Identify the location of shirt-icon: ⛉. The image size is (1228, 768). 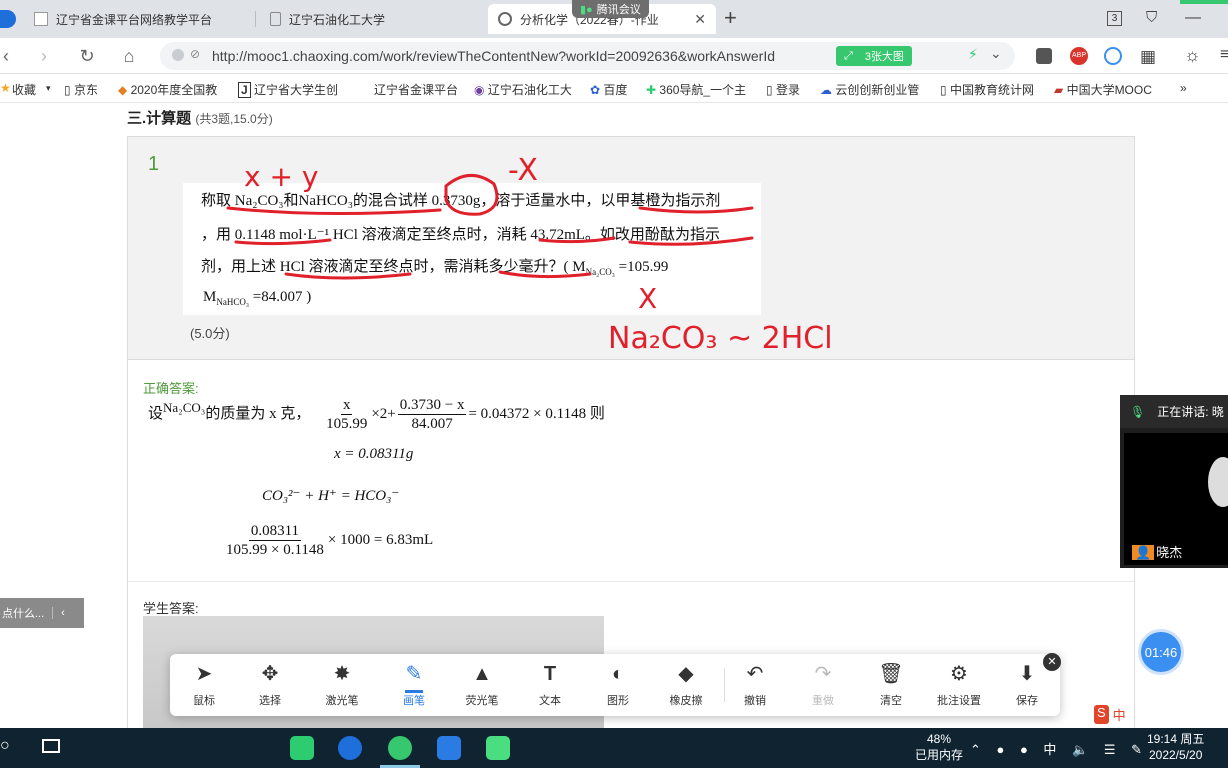
(1151, 17).